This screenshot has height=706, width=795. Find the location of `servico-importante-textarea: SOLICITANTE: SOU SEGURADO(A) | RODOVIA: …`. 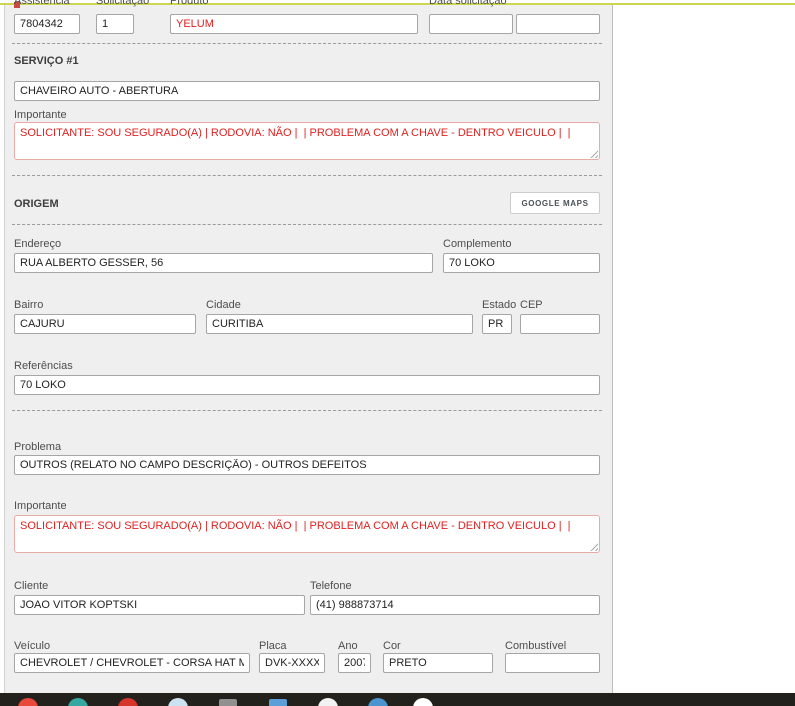

servico-importante-textarea: SOLICITANTE: SOU SEGURADO(A) | RODOVIA: … is located at coordinates (307, 141).